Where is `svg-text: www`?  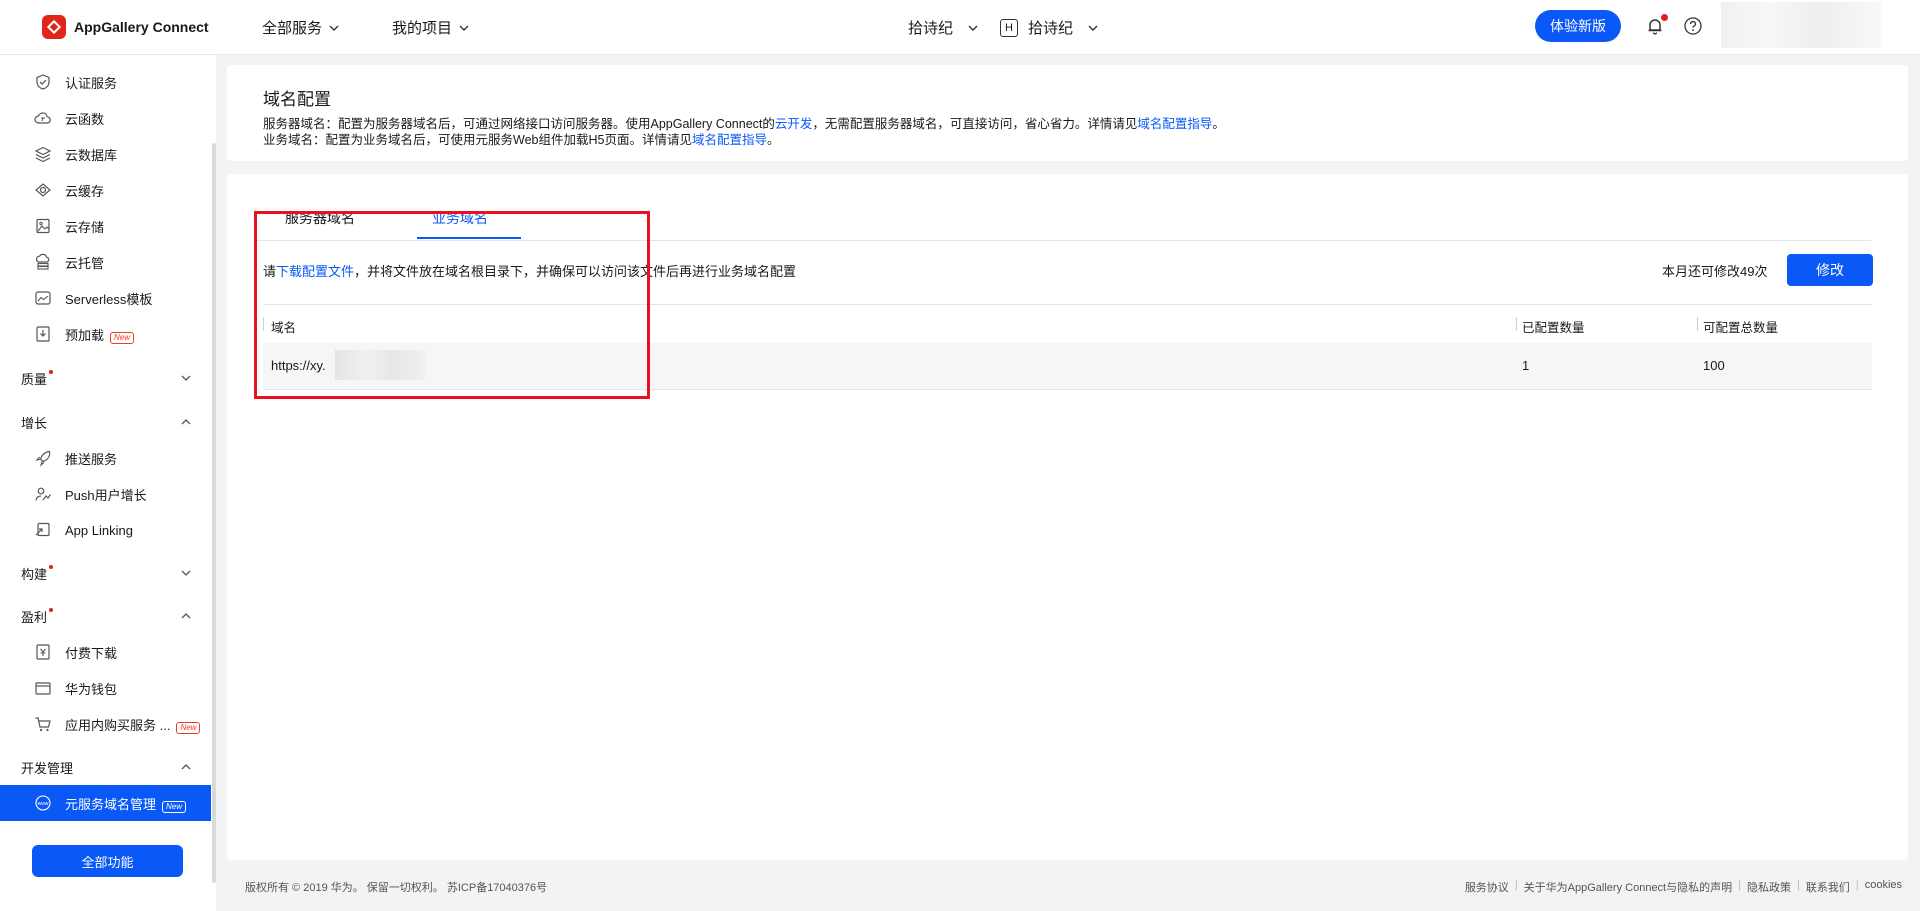 svg-text: www is located at coordinates (43, 804).